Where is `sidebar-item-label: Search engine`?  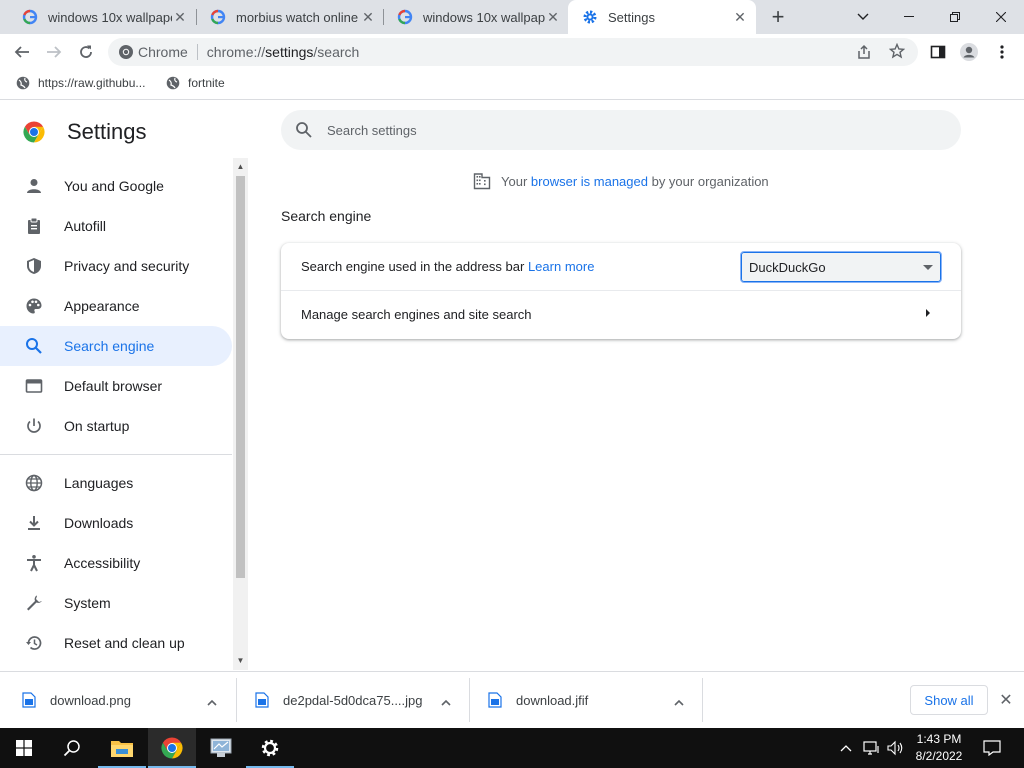 sidebar-item-label: Search engine is located at coordinates (109, 346).